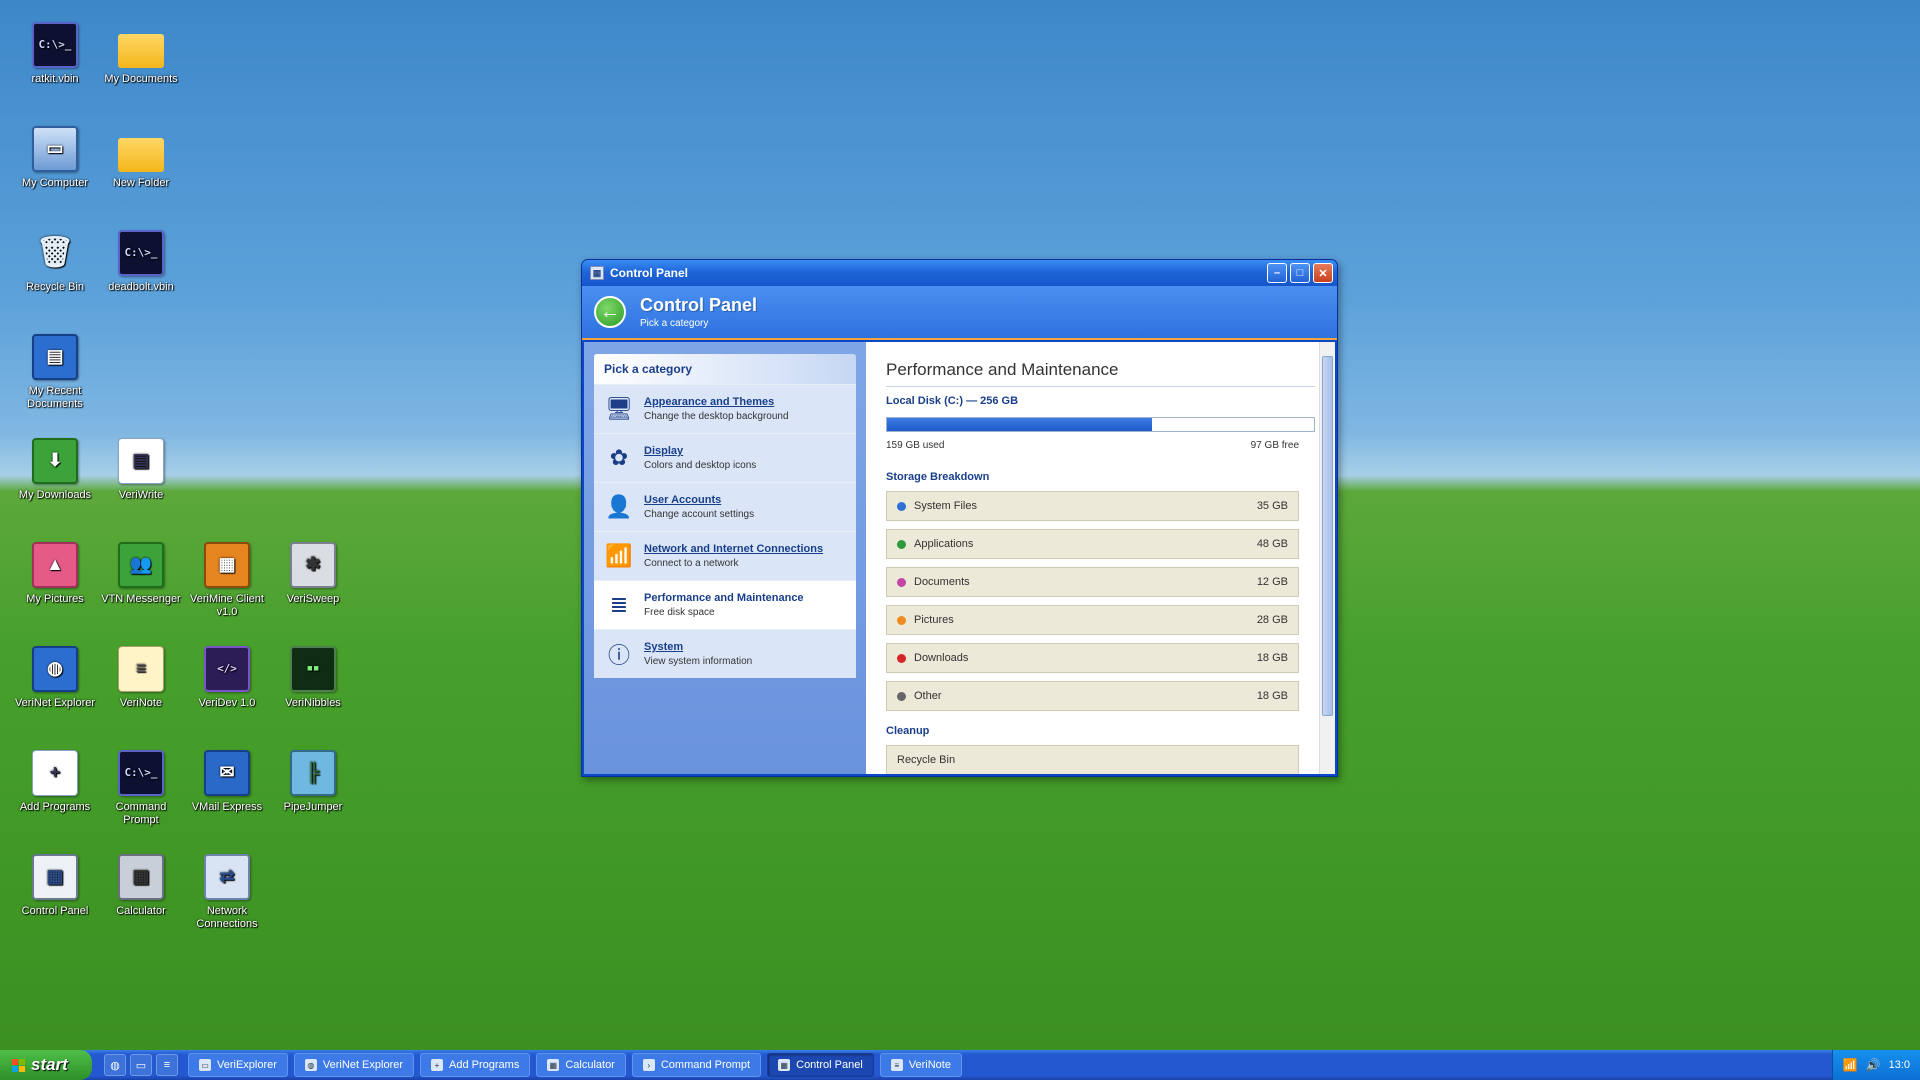 This screenshot has height=1080, width=1920. I want to click on desktop-icon-vmail-express: ✉ VMail Express, so click(227, 782).